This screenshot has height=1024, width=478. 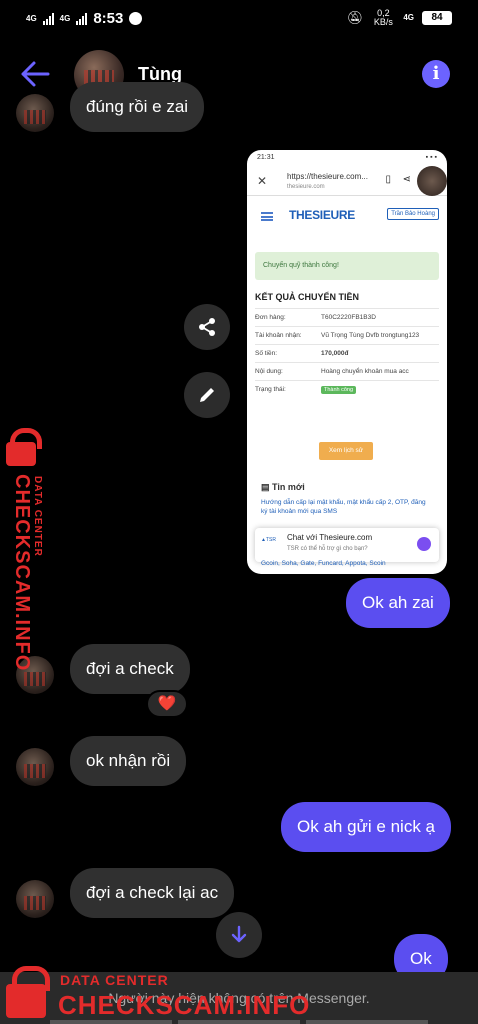 I want to click on history-button: Xem lịch sử, so click(x=346, y=451).